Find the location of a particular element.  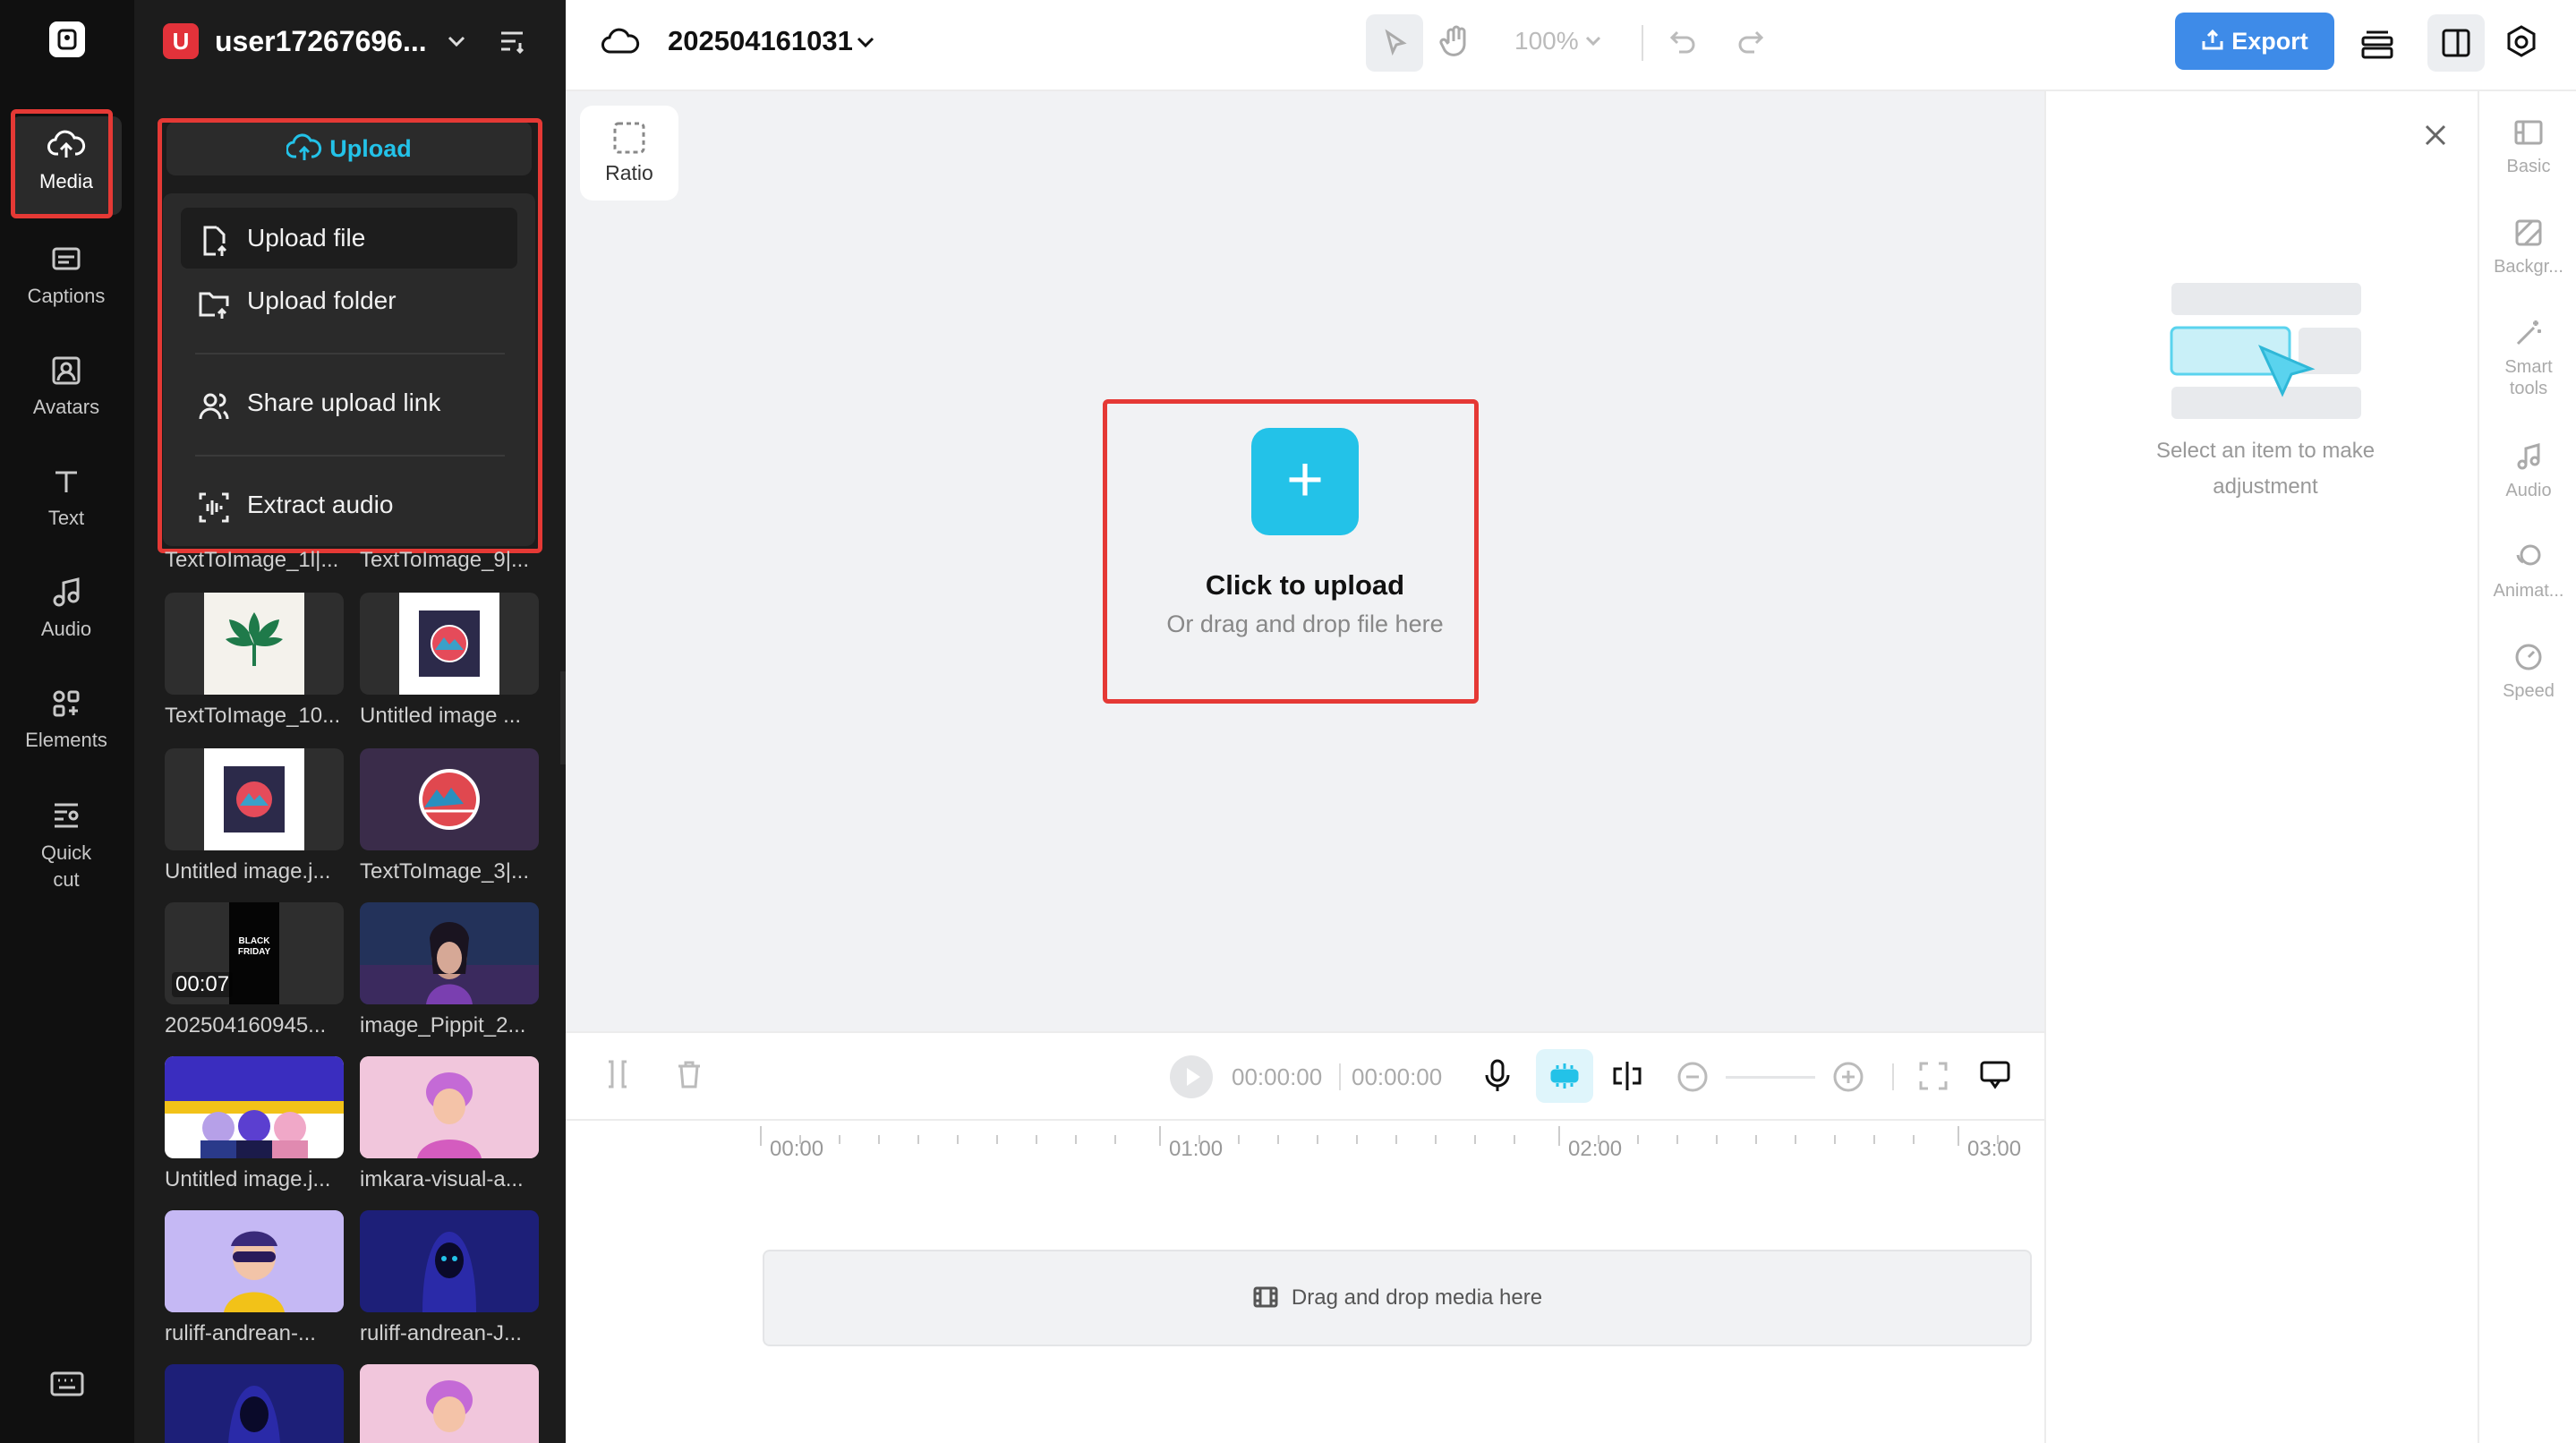

folder-upload-icon is located at coordinates (214, 305).